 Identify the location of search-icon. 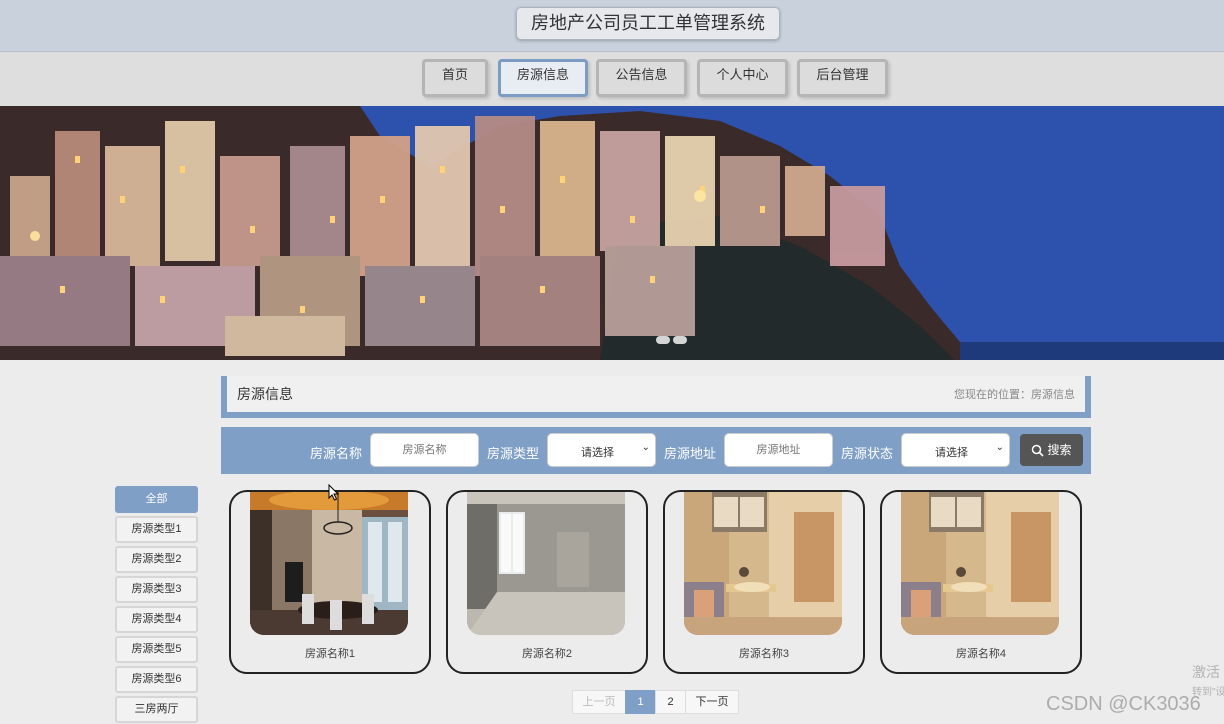
(1038, 450).